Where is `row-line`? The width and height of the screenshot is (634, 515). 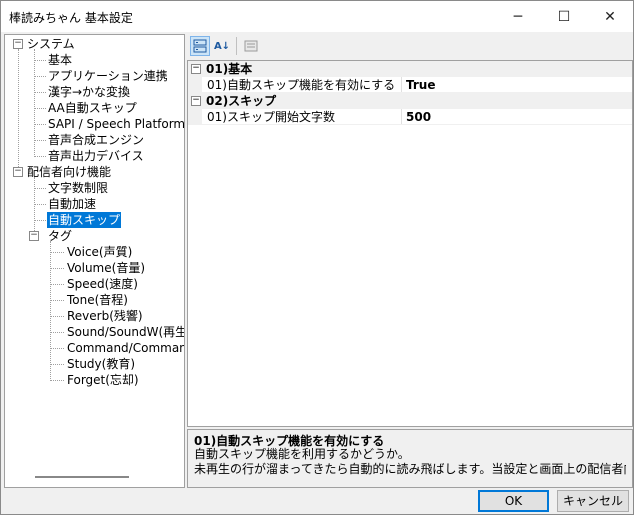 row-line is located at coordinates (417, 124).